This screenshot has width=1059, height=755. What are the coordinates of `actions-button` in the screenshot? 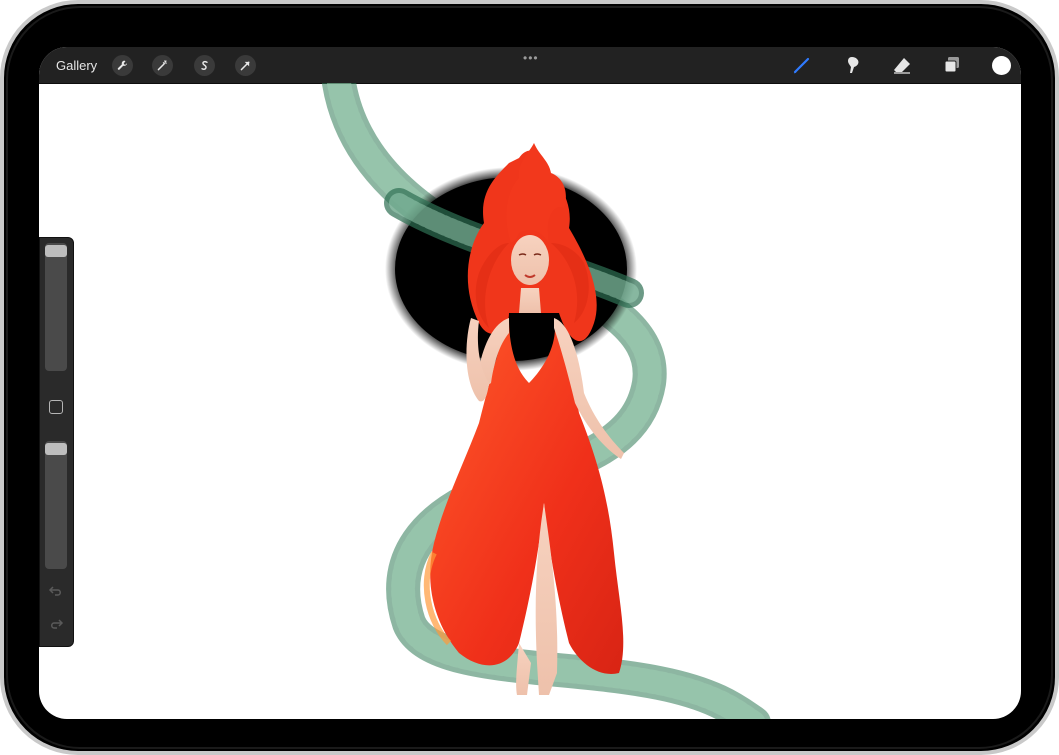 It's located at (122, 65).